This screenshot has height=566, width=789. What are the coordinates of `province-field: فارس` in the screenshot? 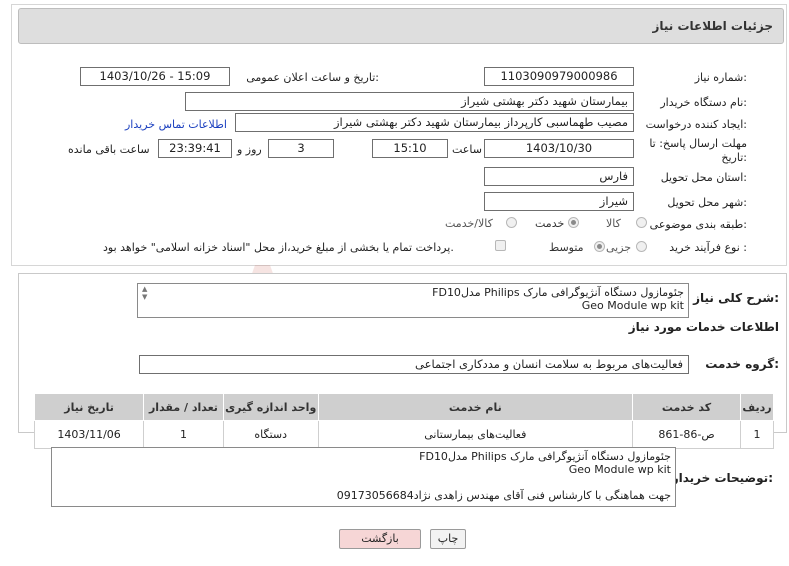 It's located at (559, 176).